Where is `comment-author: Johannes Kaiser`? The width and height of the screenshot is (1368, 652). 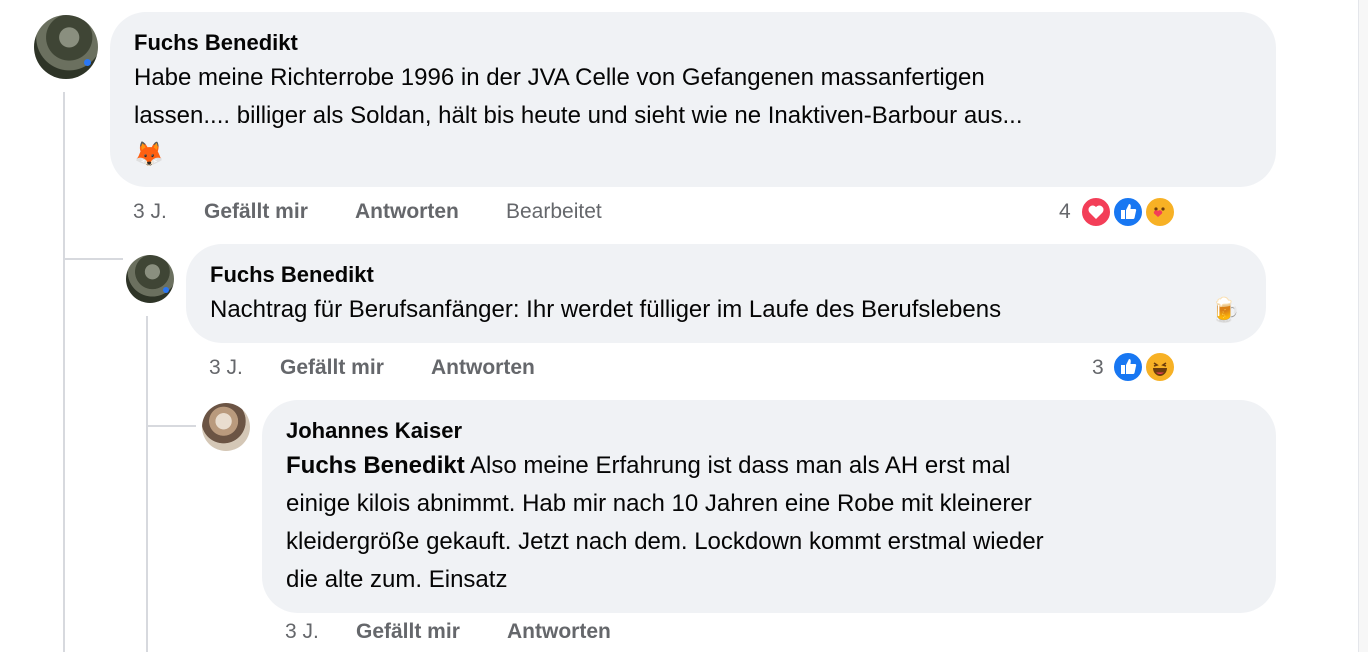 comment-author: Johannes Kaiser is located at coordinates (374, 431).